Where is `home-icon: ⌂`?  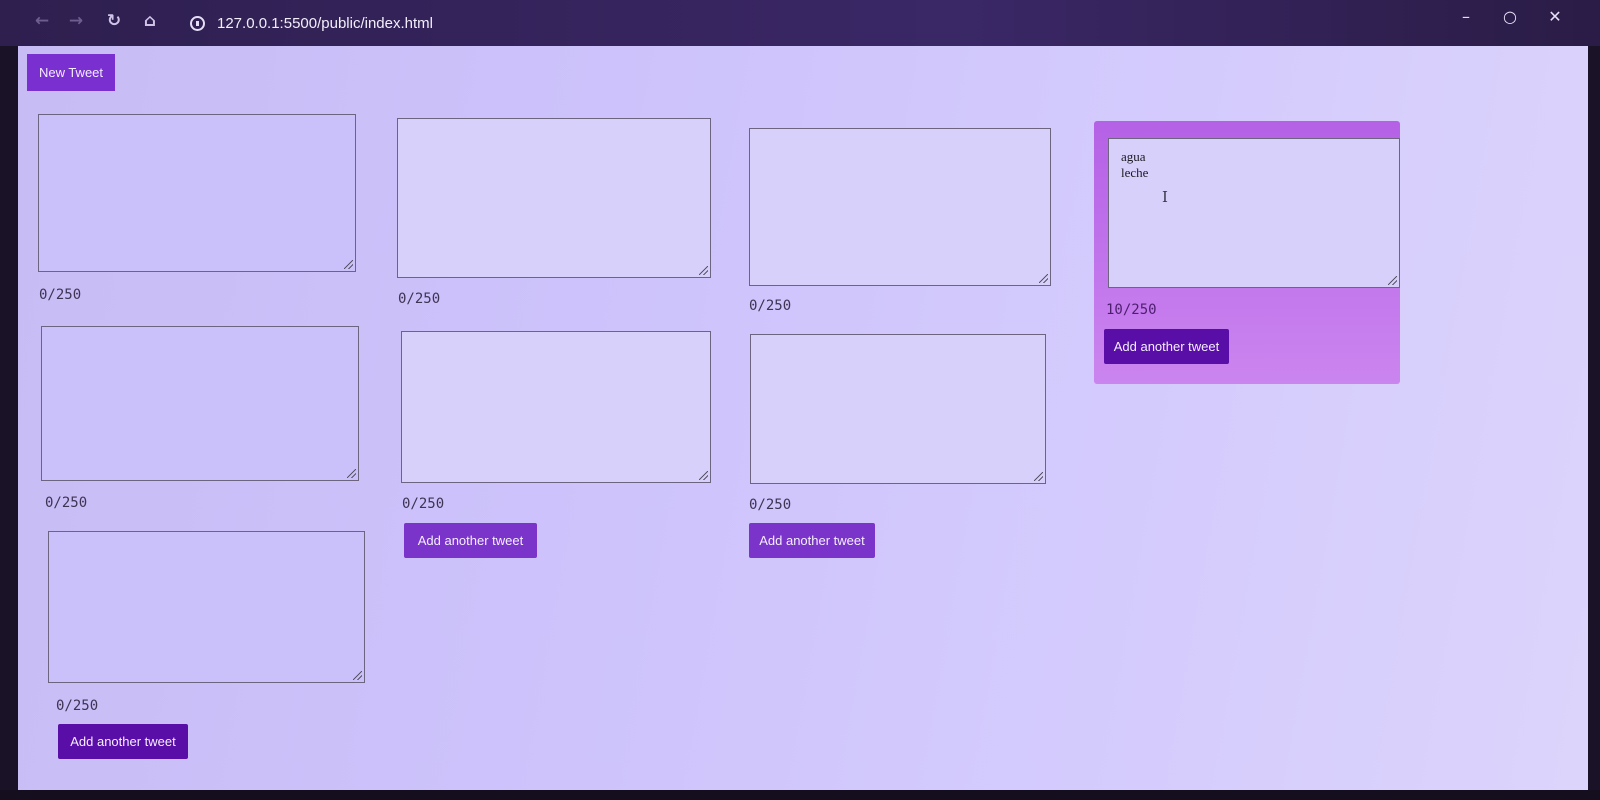 home-icon: ⌂ is located at coordinates (150, 21).